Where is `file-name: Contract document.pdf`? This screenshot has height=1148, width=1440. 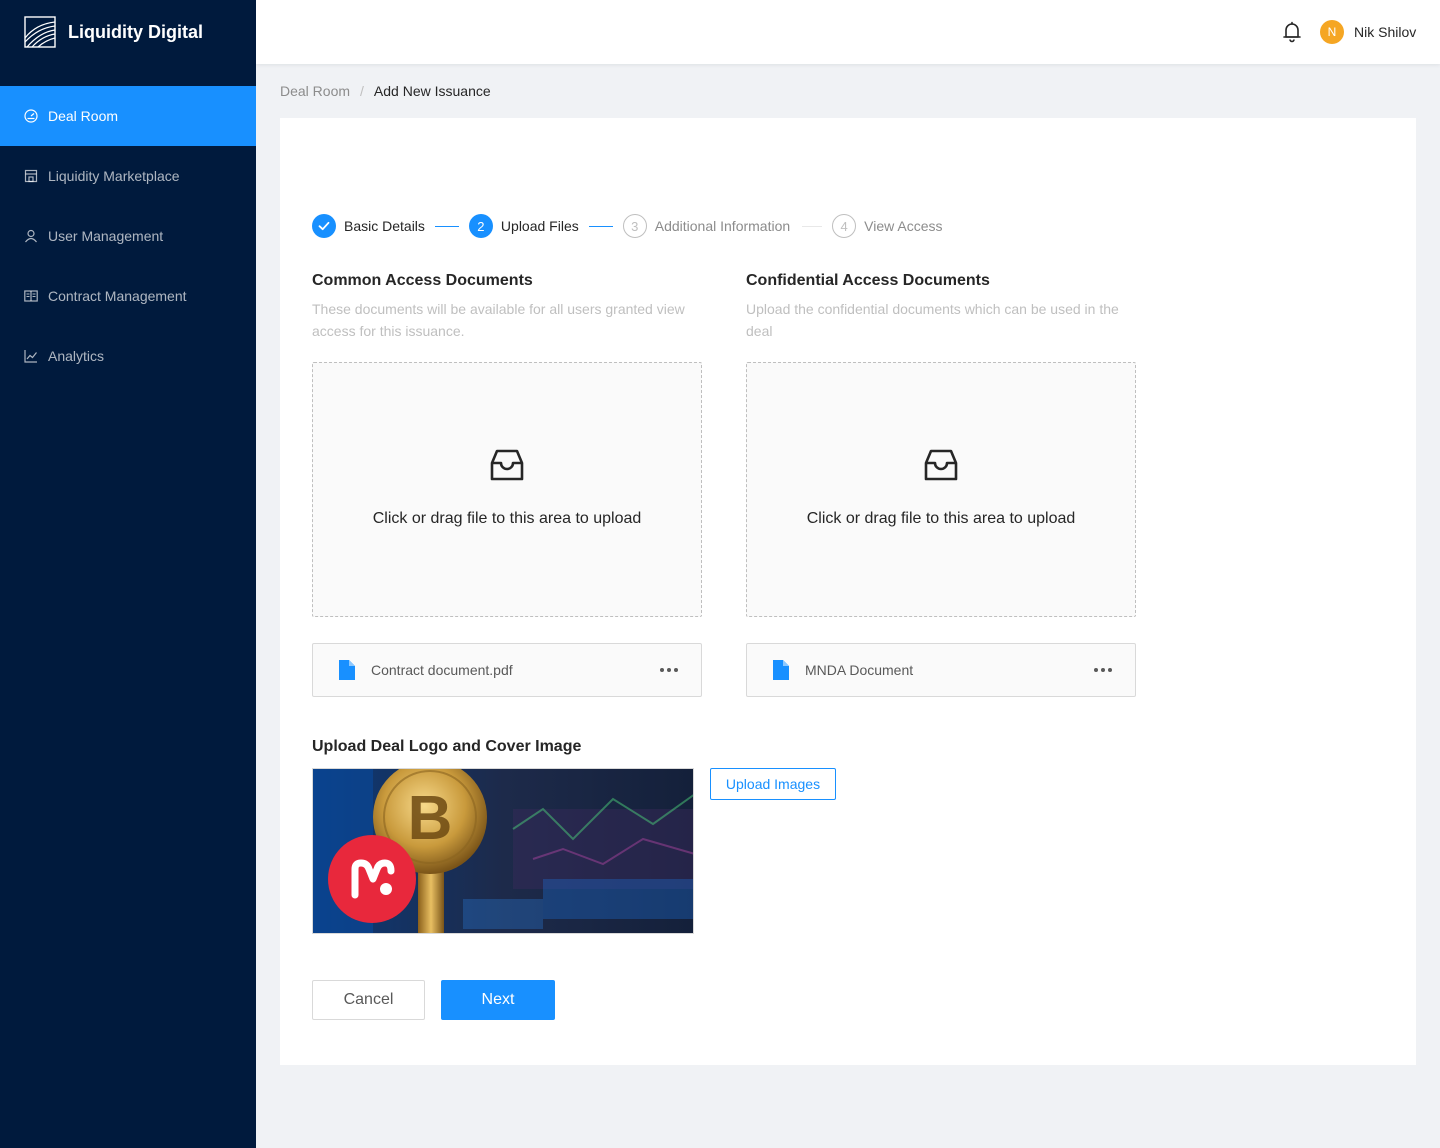
file-name: Contract document.pdf is located at coordinates (442, 670).